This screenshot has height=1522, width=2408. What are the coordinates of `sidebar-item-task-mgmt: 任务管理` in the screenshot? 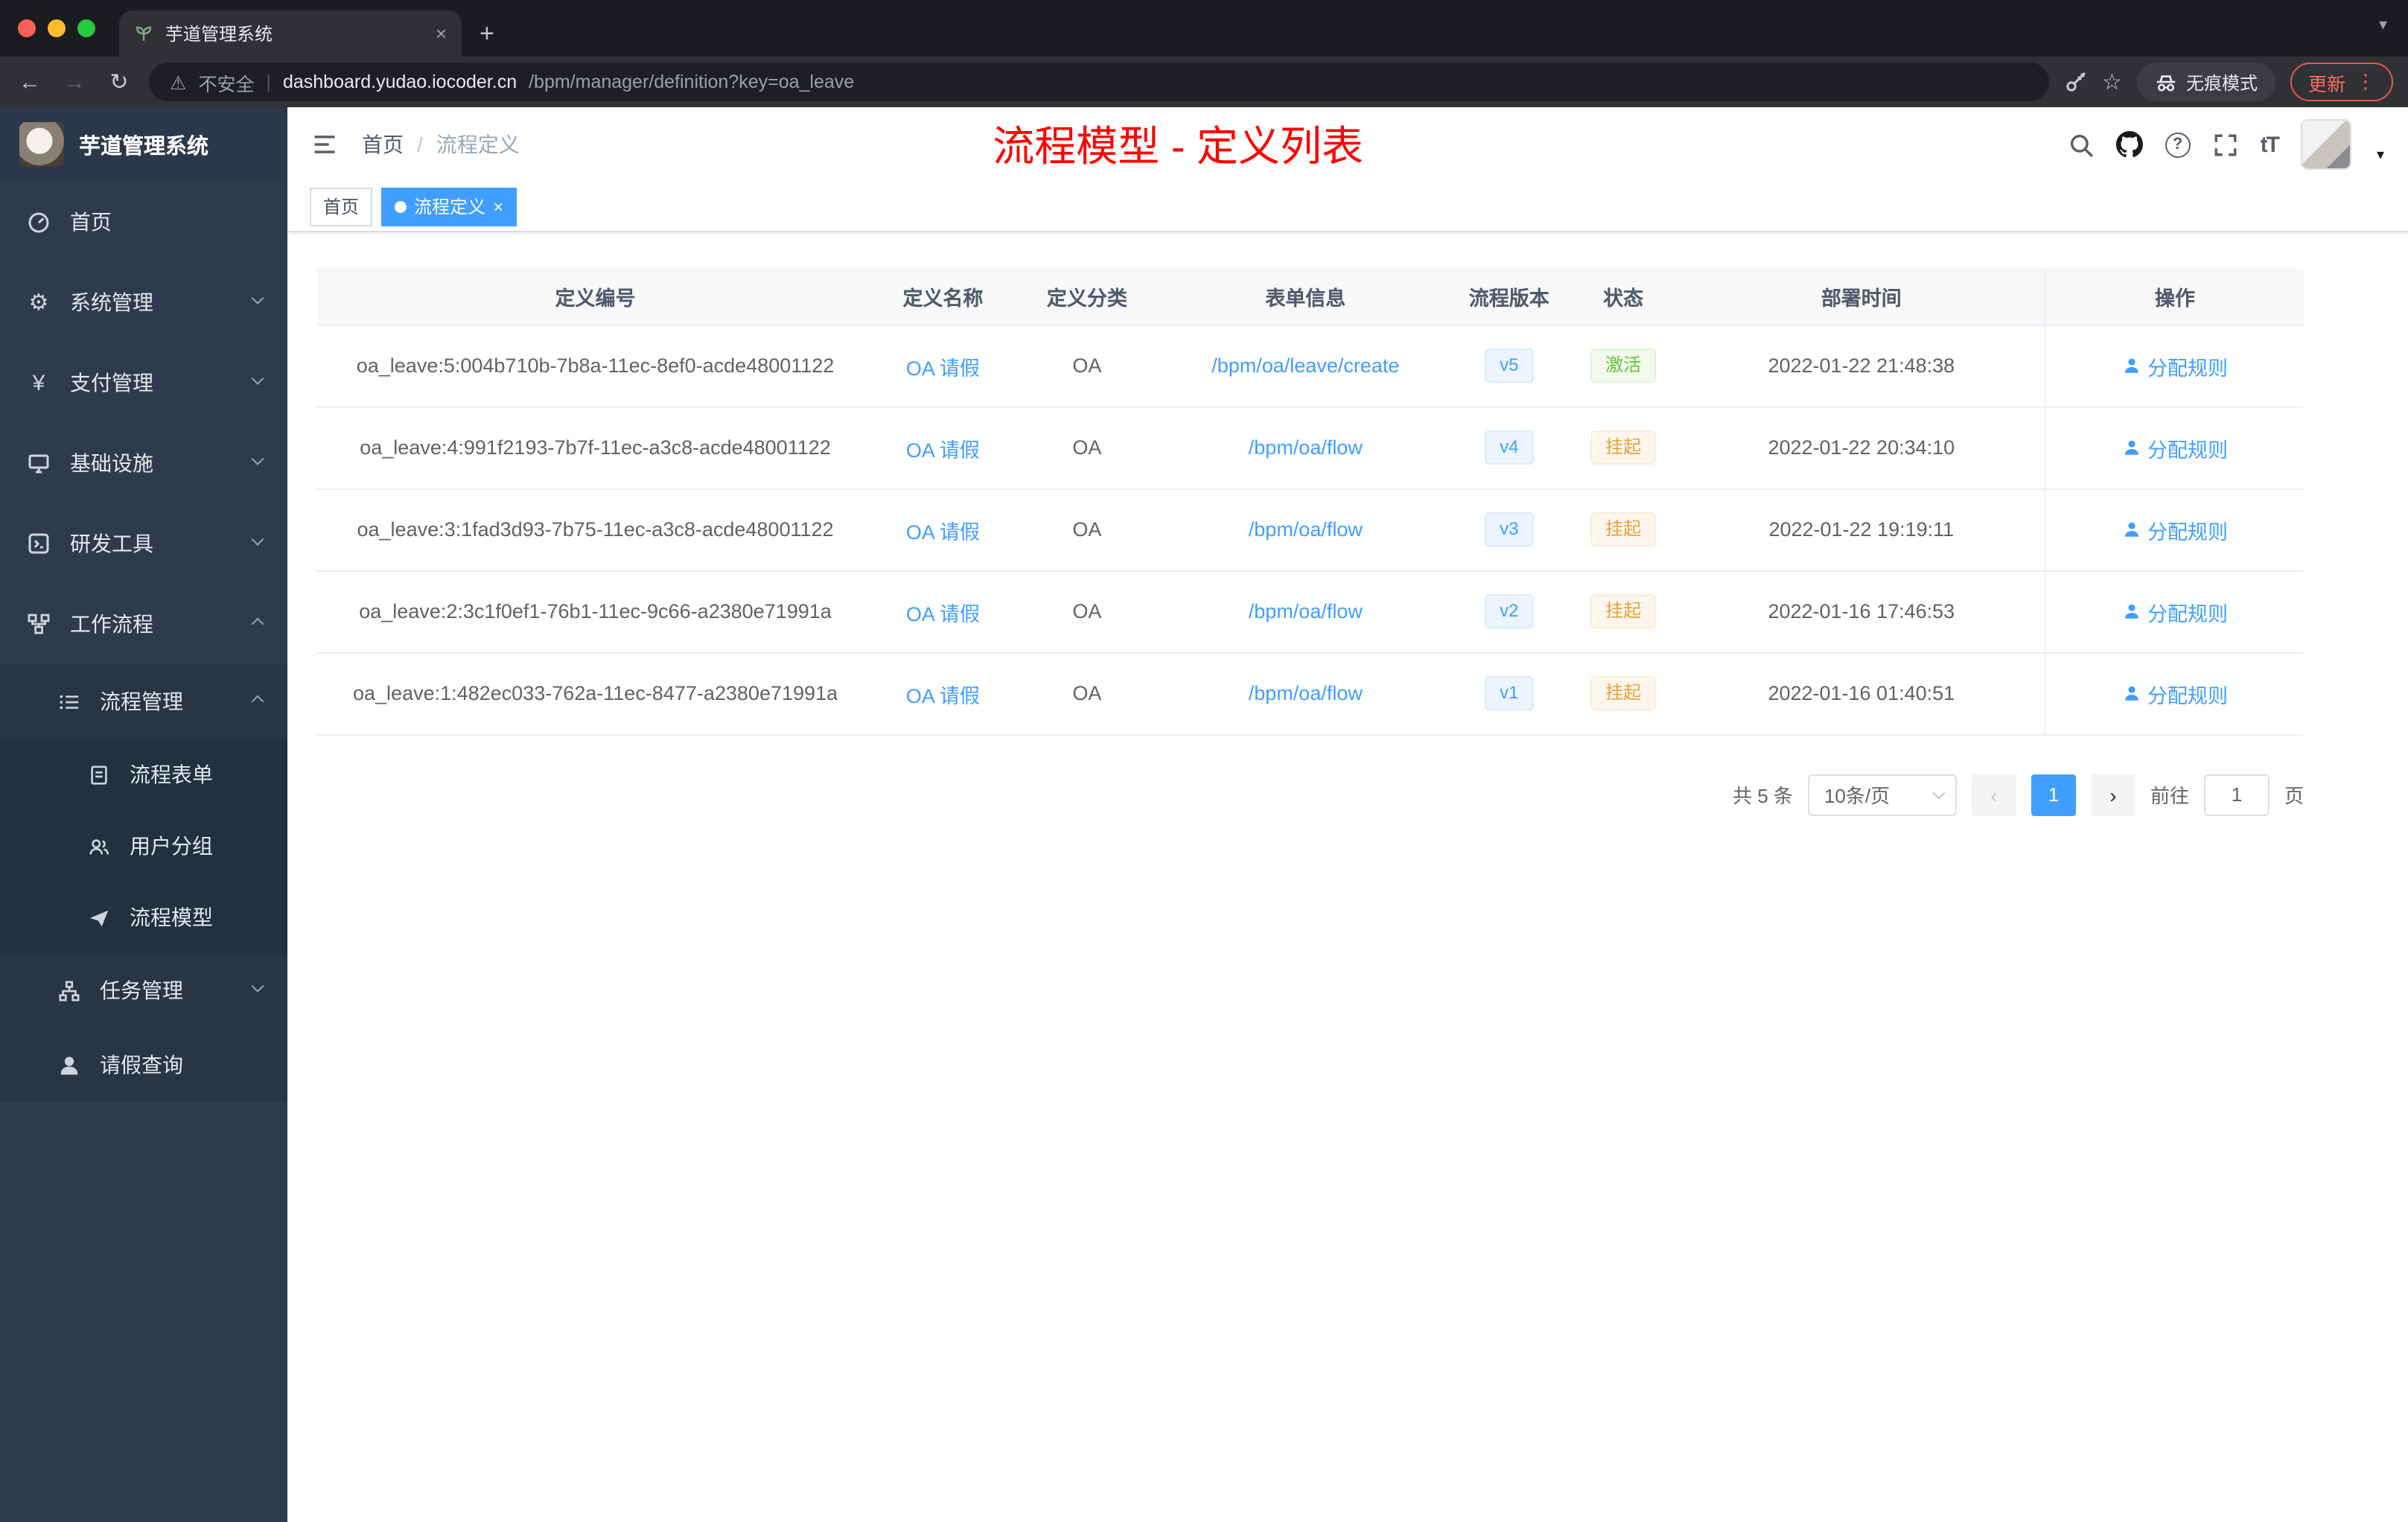 It's located at (143, 990).